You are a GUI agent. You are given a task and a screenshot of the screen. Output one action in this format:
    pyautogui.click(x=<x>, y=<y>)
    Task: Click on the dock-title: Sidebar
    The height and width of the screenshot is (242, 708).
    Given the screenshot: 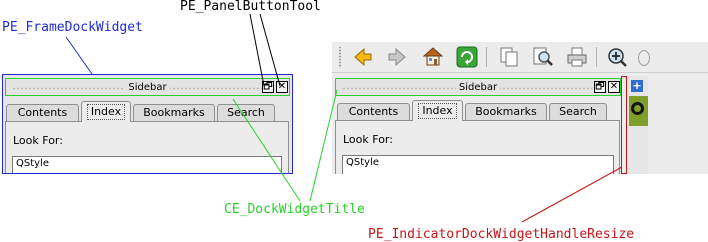 What is the action you would take?
    pyautogui.click(x=147, y=87)
    